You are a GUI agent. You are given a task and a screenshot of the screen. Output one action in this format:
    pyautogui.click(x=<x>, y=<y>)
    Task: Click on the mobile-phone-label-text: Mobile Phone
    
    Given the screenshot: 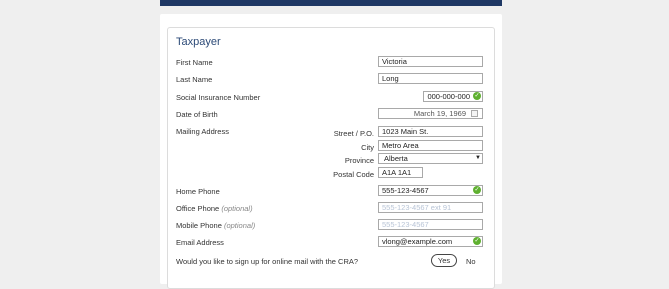 What is the action you would take?
    pyautogui.click(x=199, y=225)
    